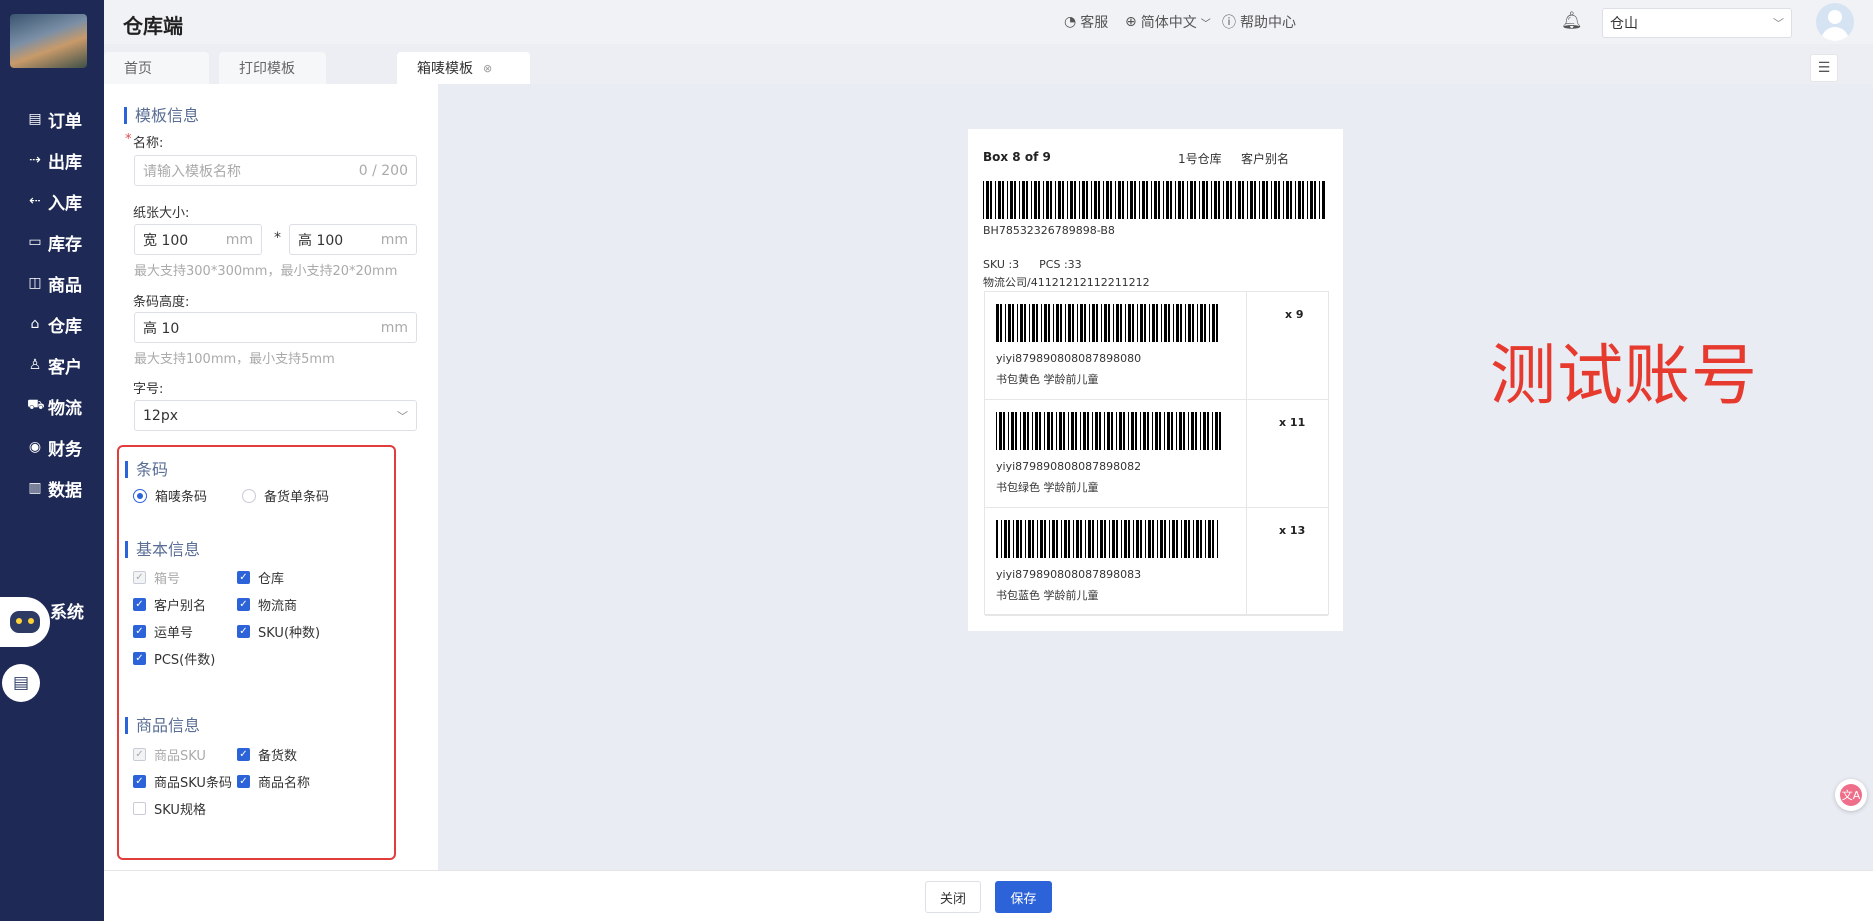  I want to click on field-checkbox: ✓ SKU(种数), so click(278, 631).